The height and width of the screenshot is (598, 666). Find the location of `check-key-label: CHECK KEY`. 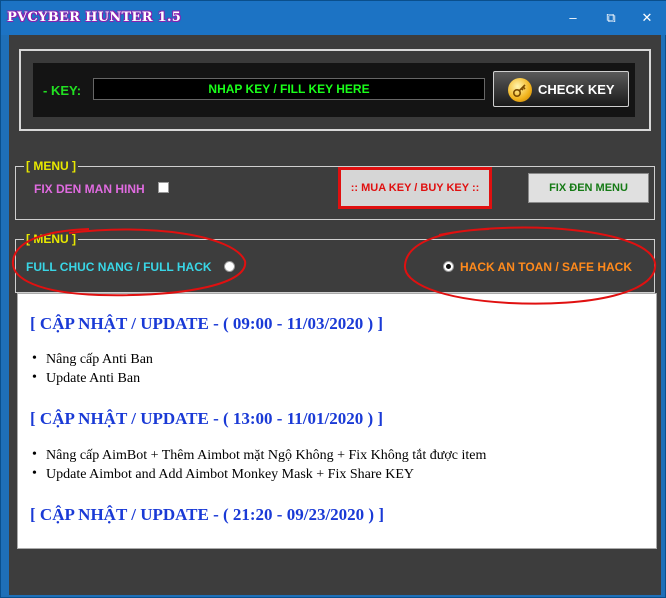

check-key-label: CHECK KEY is located at coordinates (576, 89).